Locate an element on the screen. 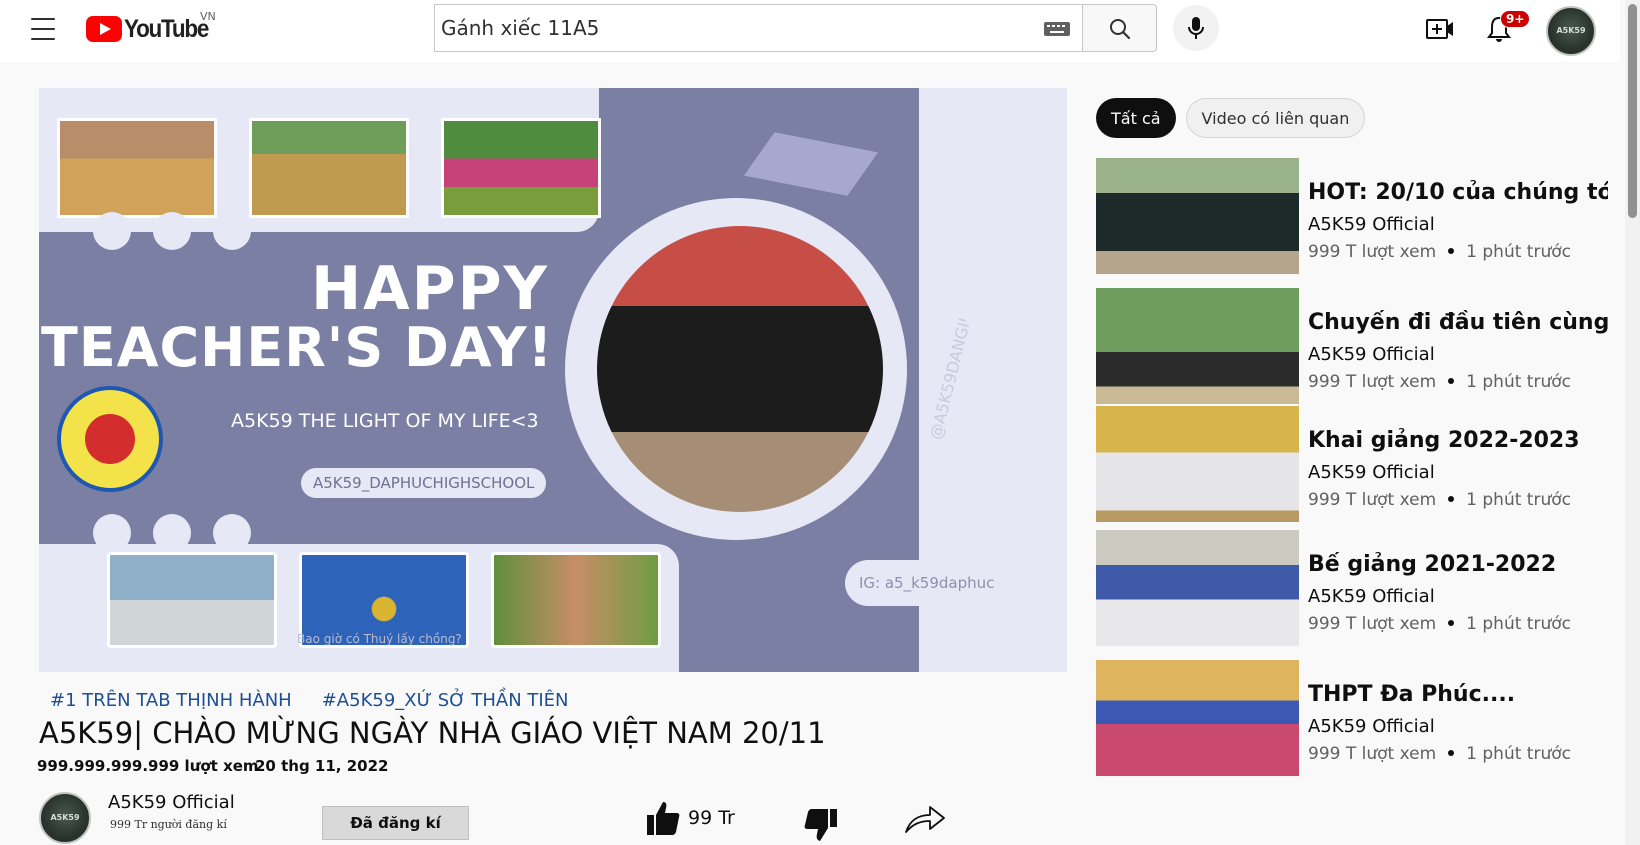 The width and height of the screenshot is (1640, 845). papers-icon is located at coordinates (991, 298).